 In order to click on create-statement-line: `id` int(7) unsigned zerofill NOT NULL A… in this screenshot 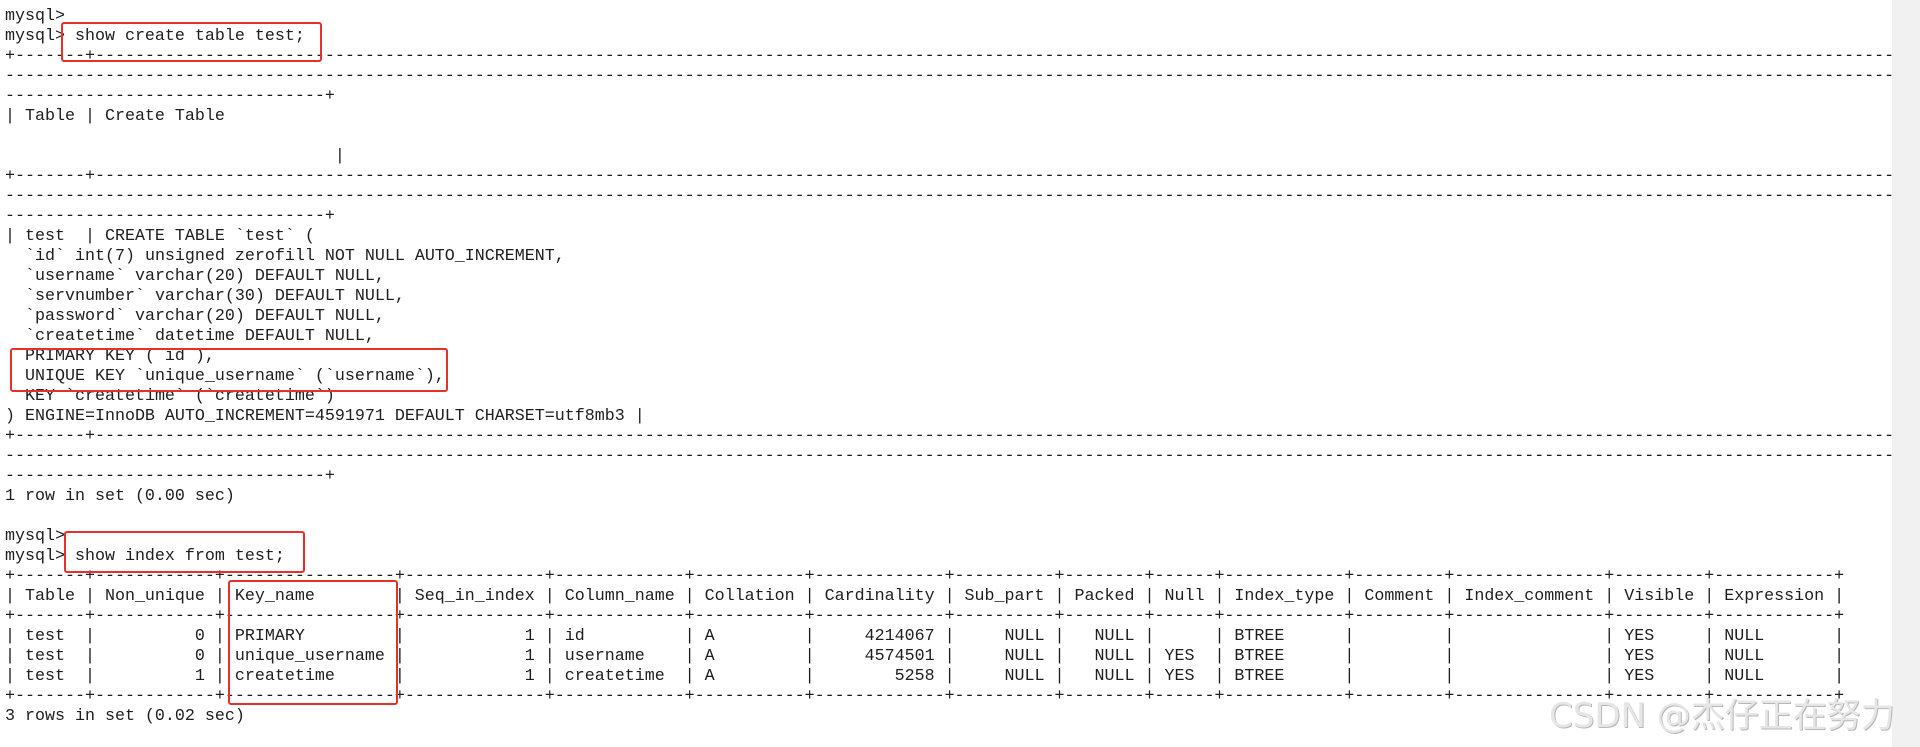, I will do `click(285, 256)`.